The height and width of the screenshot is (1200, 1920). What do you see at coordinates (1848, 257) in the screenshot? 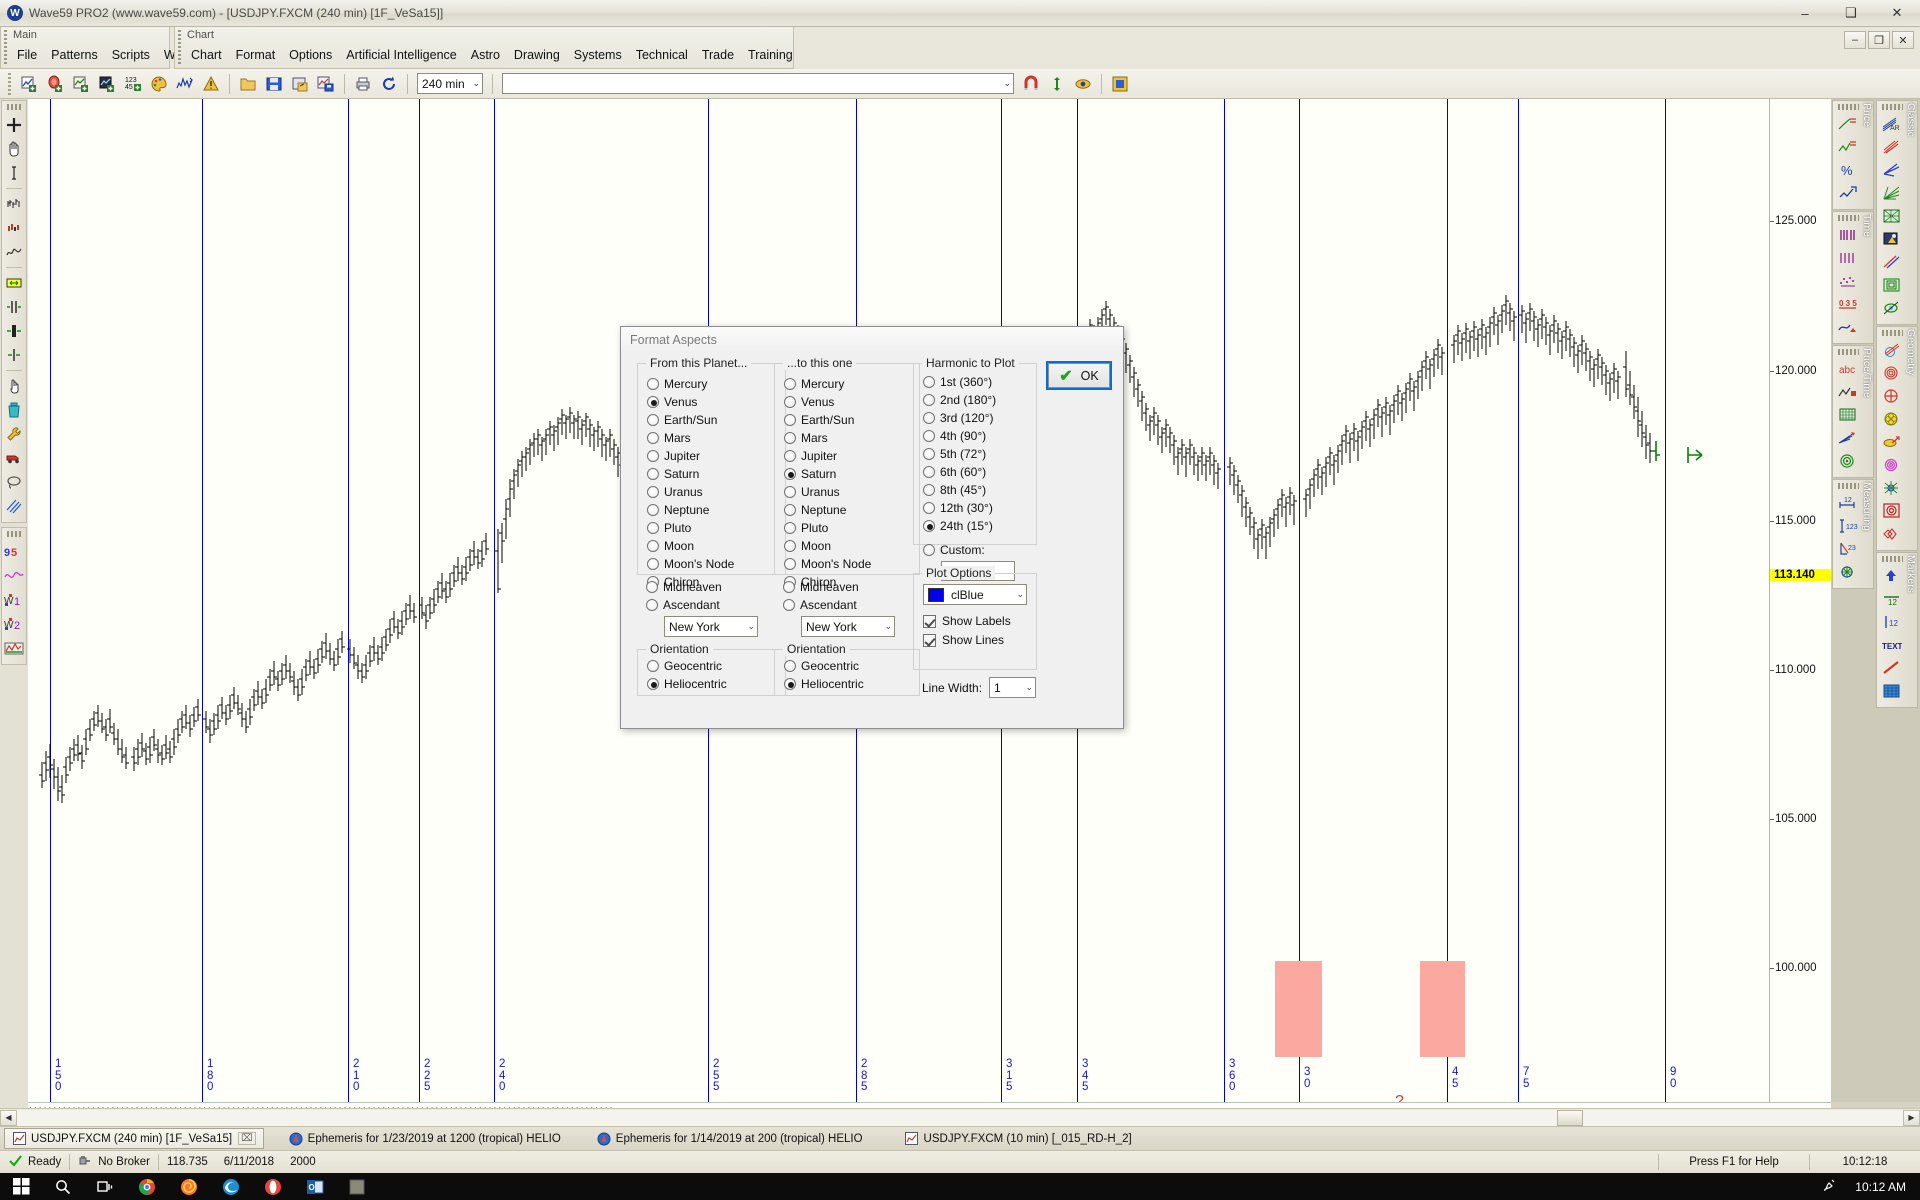
I see `time-lines-icon` at bounding box center [1848, 257].